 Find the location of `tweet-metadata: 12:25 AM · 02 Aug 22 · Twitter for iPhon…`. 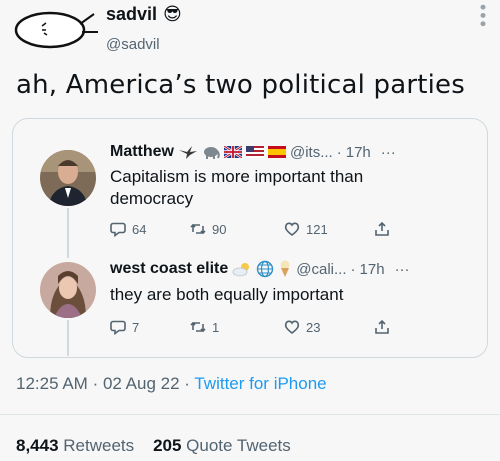

tweet-metadata: 12:25 AM · 02 Aug 22 · Twitter for iPhon… is located at coordinates (171, 383).